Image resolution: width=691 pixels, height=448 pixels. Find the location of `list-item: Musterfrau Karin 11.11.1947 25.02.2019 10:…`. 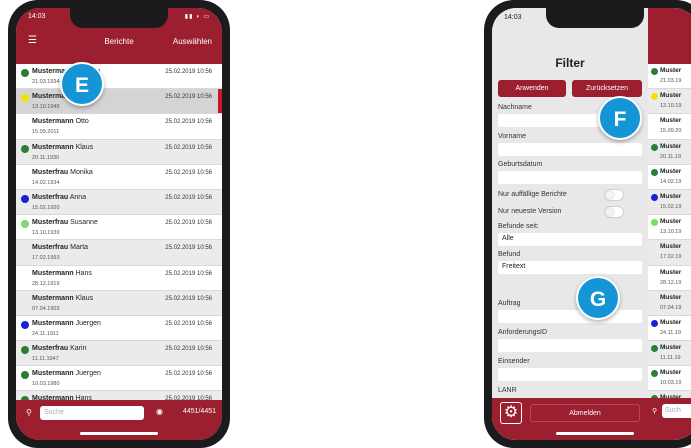

list-item: Musterfrau Karin 11.11.1947 25.02.2019 10:… is located at coordinates (119, 354).